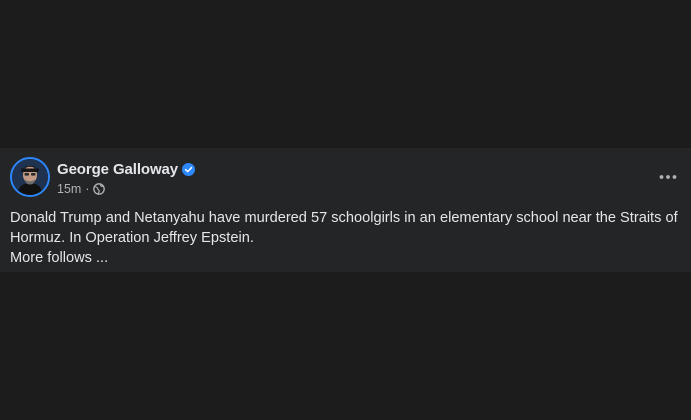 This screenshot has width=691, height=420. Describe the element at coordinates (69, 189) in the screenshot. I see `post-timestamp: 15m` at that location.